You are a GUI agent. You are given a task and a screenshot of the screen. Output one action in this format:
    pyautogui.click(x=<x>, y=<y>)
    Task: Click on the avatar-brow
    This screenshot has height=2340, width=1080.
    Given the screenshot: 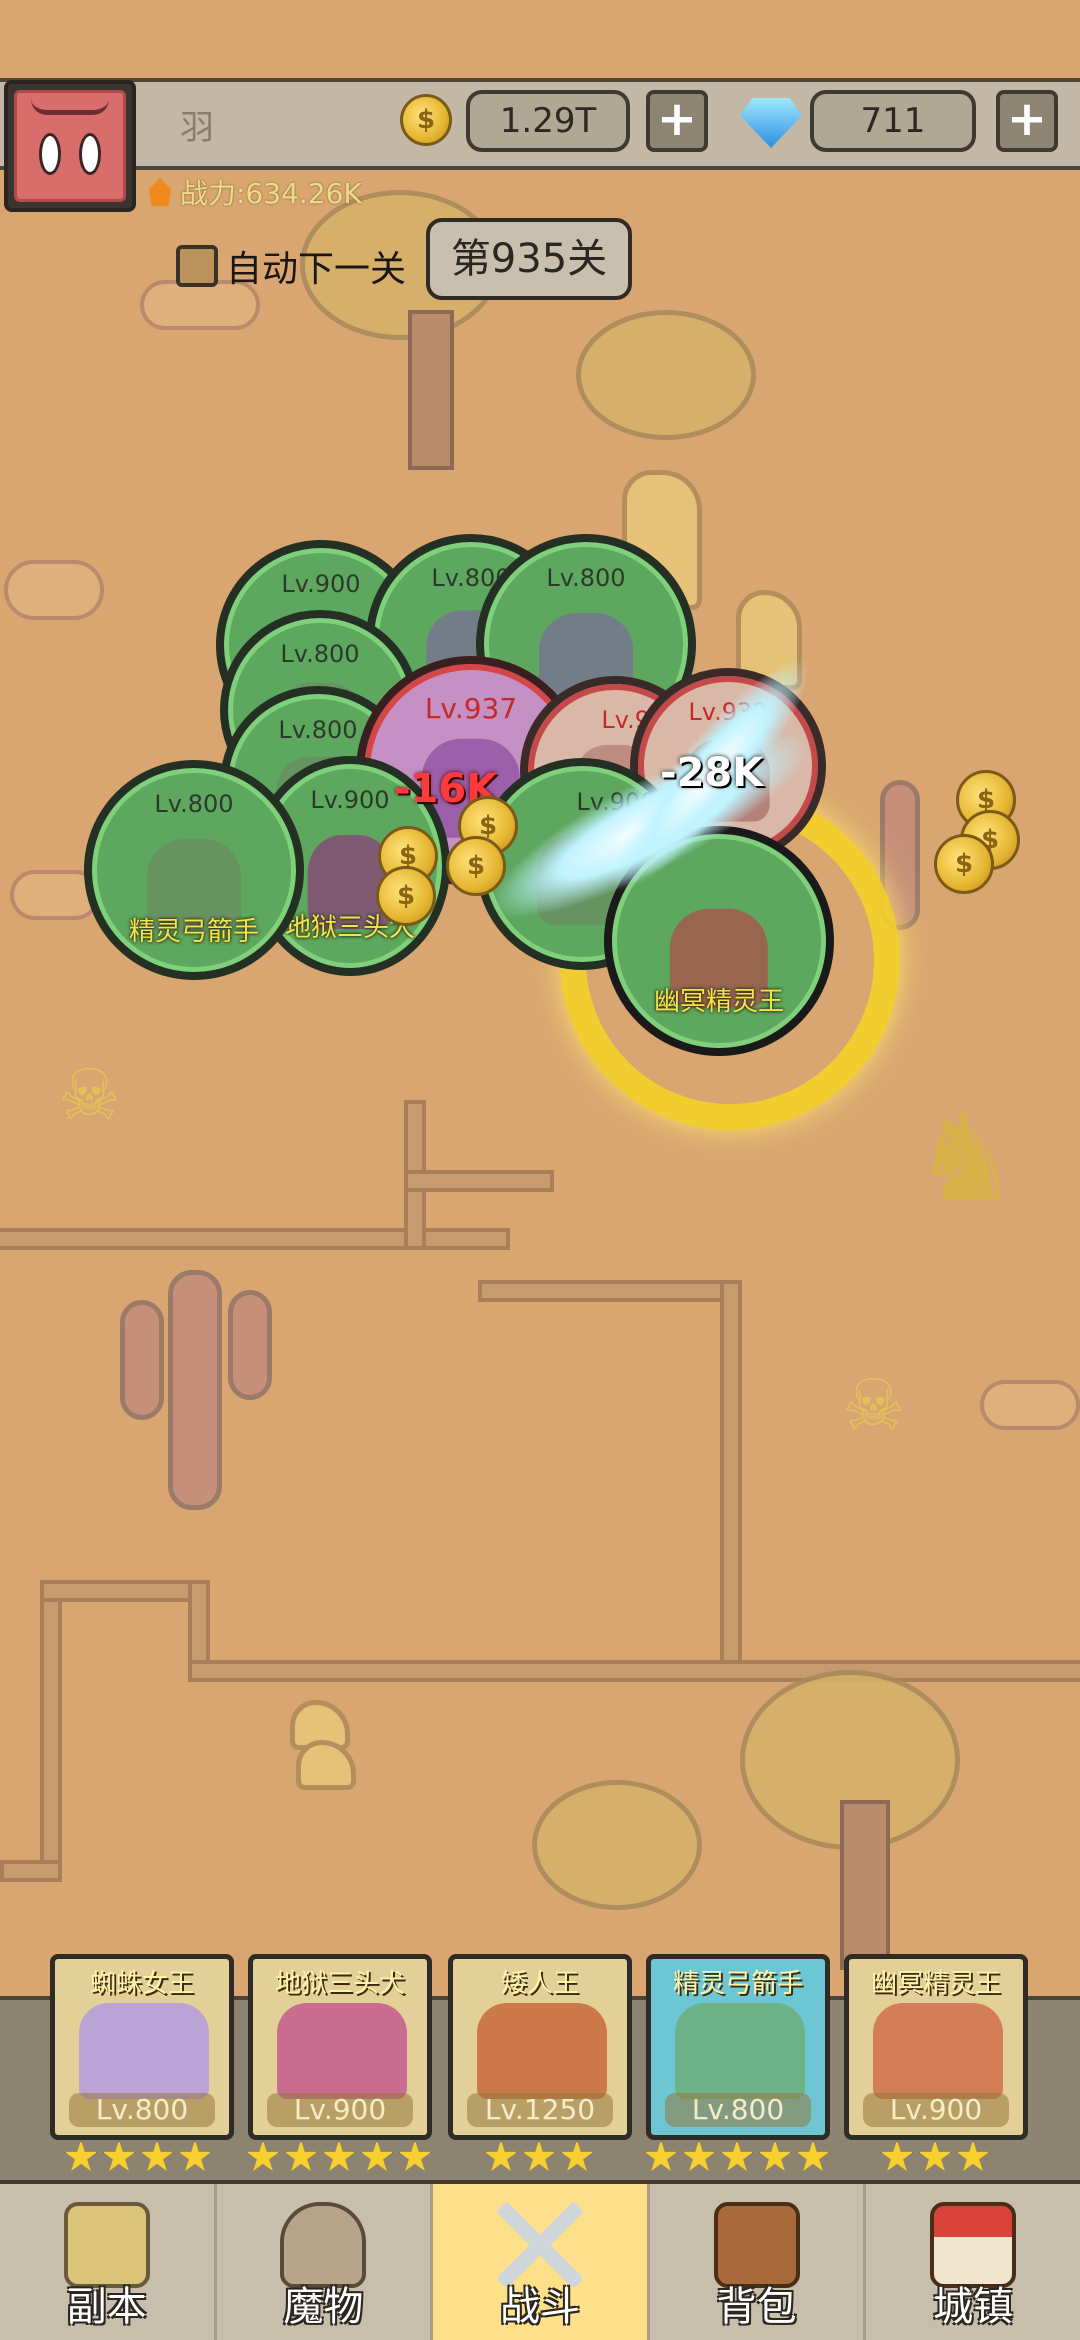 What is the action you would take?
    pyautogui.click(x=70, y=107)
    